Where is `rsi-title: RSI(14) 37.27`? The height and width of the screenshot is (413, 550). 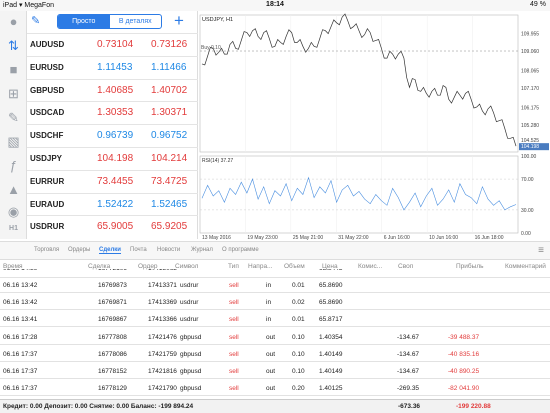 rsi-title: RSI(14) 37.27 is located at coordinates (217, 161).